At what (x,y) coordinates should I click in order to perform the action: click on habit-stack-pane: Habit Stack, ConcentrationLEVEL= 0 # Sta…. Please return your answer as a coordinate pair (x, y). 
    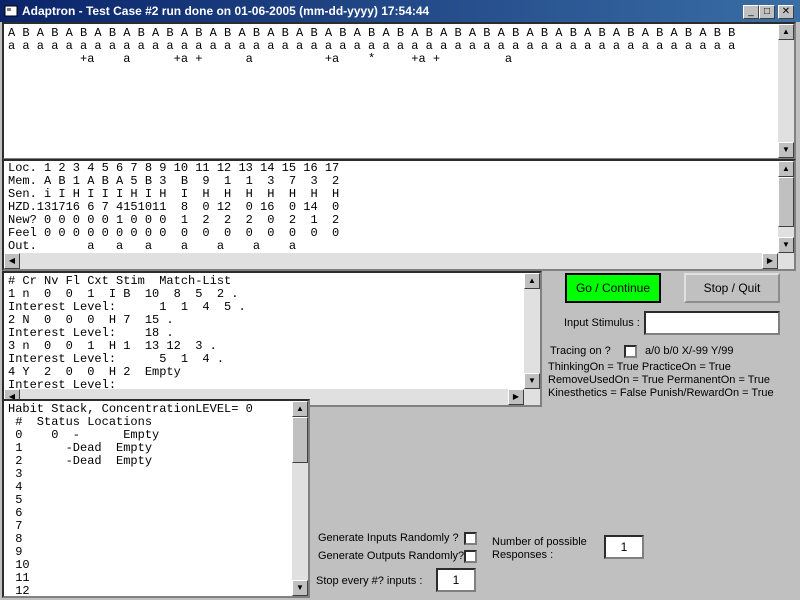
    Looking at the image, I should click on (156, 498).